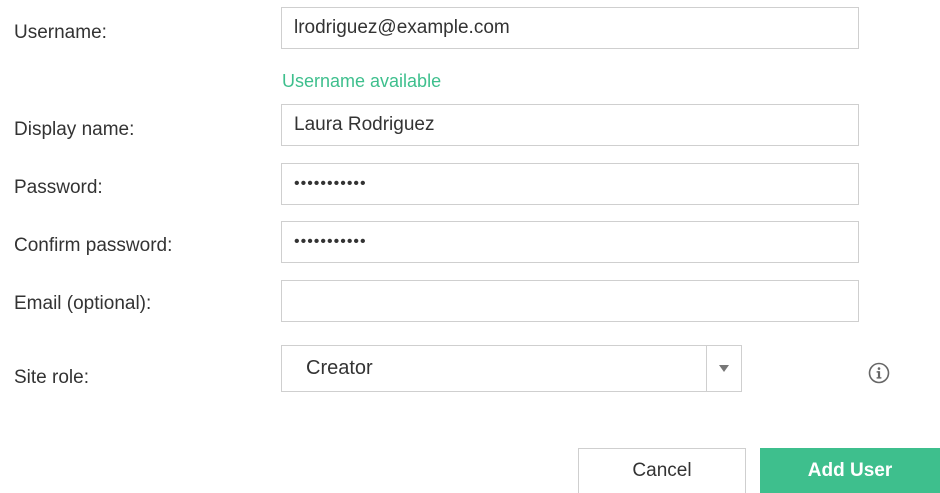 The image size is (940, 493). Describe the element at coordinates (339, 368) in the screenshot. I see `site-role-selected-value: Creator` at that location.